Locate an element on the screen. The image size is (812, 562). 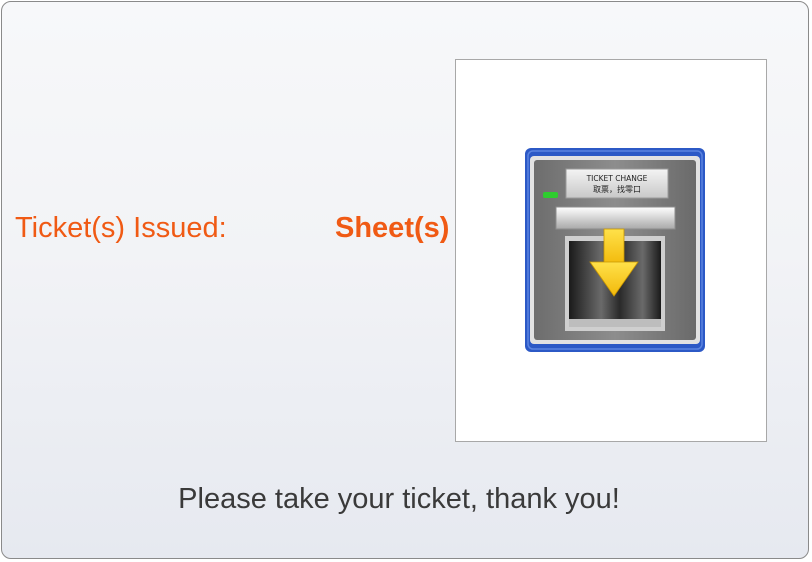
status-indicator-light is located at coordinates (550, 195).